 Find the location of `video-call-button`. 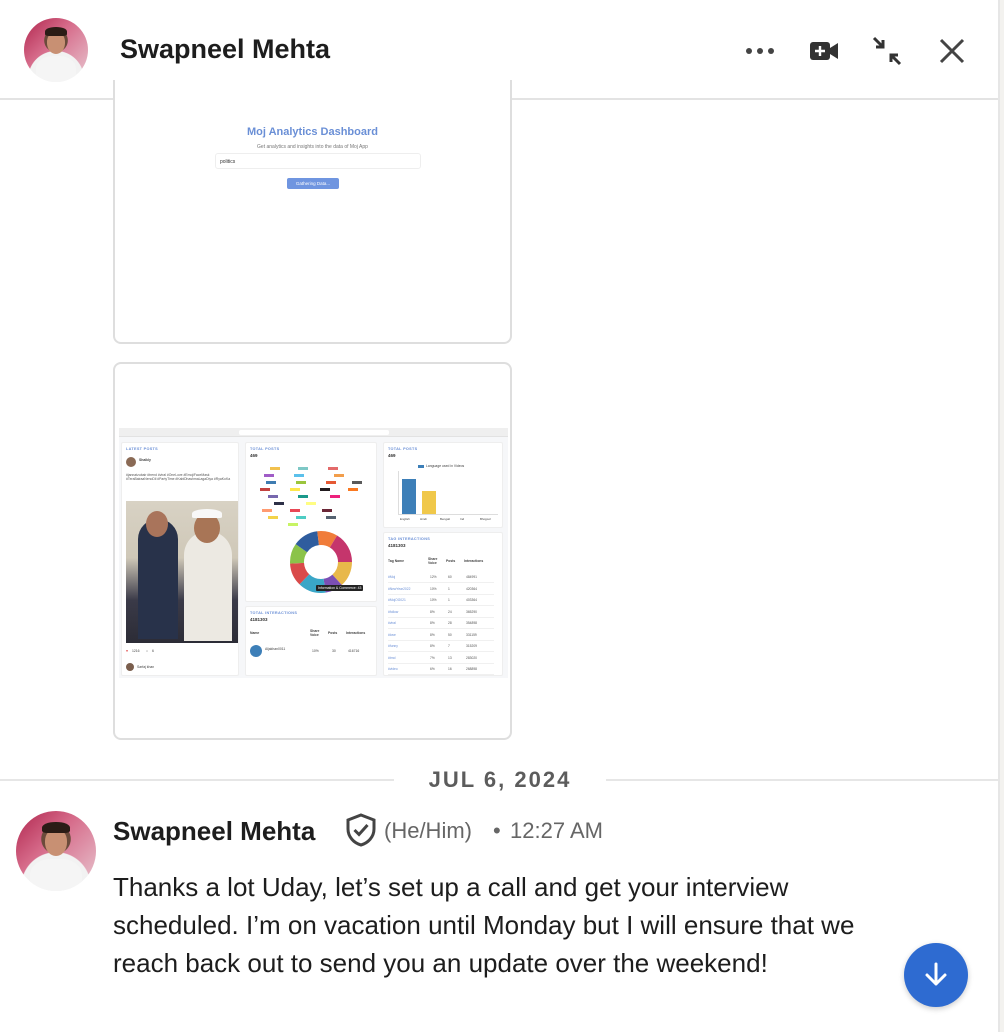

video-call-button is located at coordinates (824, 51).